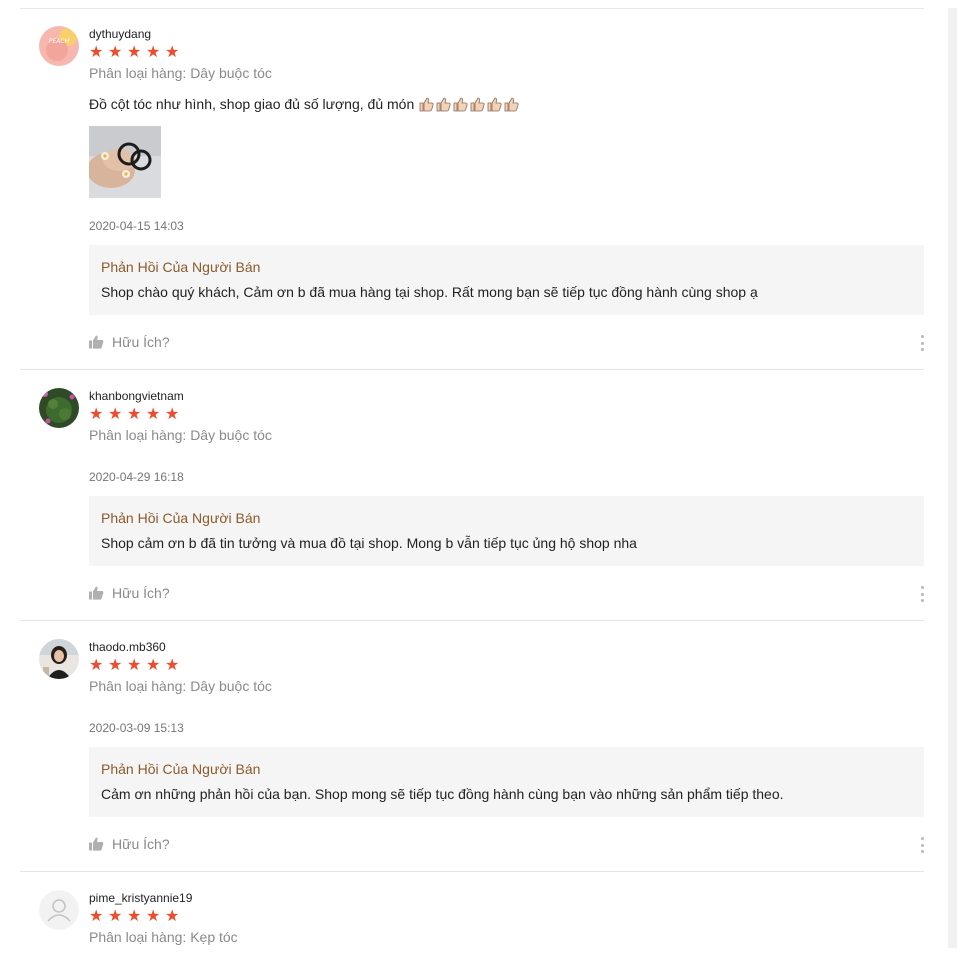  Describe the element at coordinates (136, 226) in the screenshot. I see `review-datetime: 2020-04-15 14:03` at that location.